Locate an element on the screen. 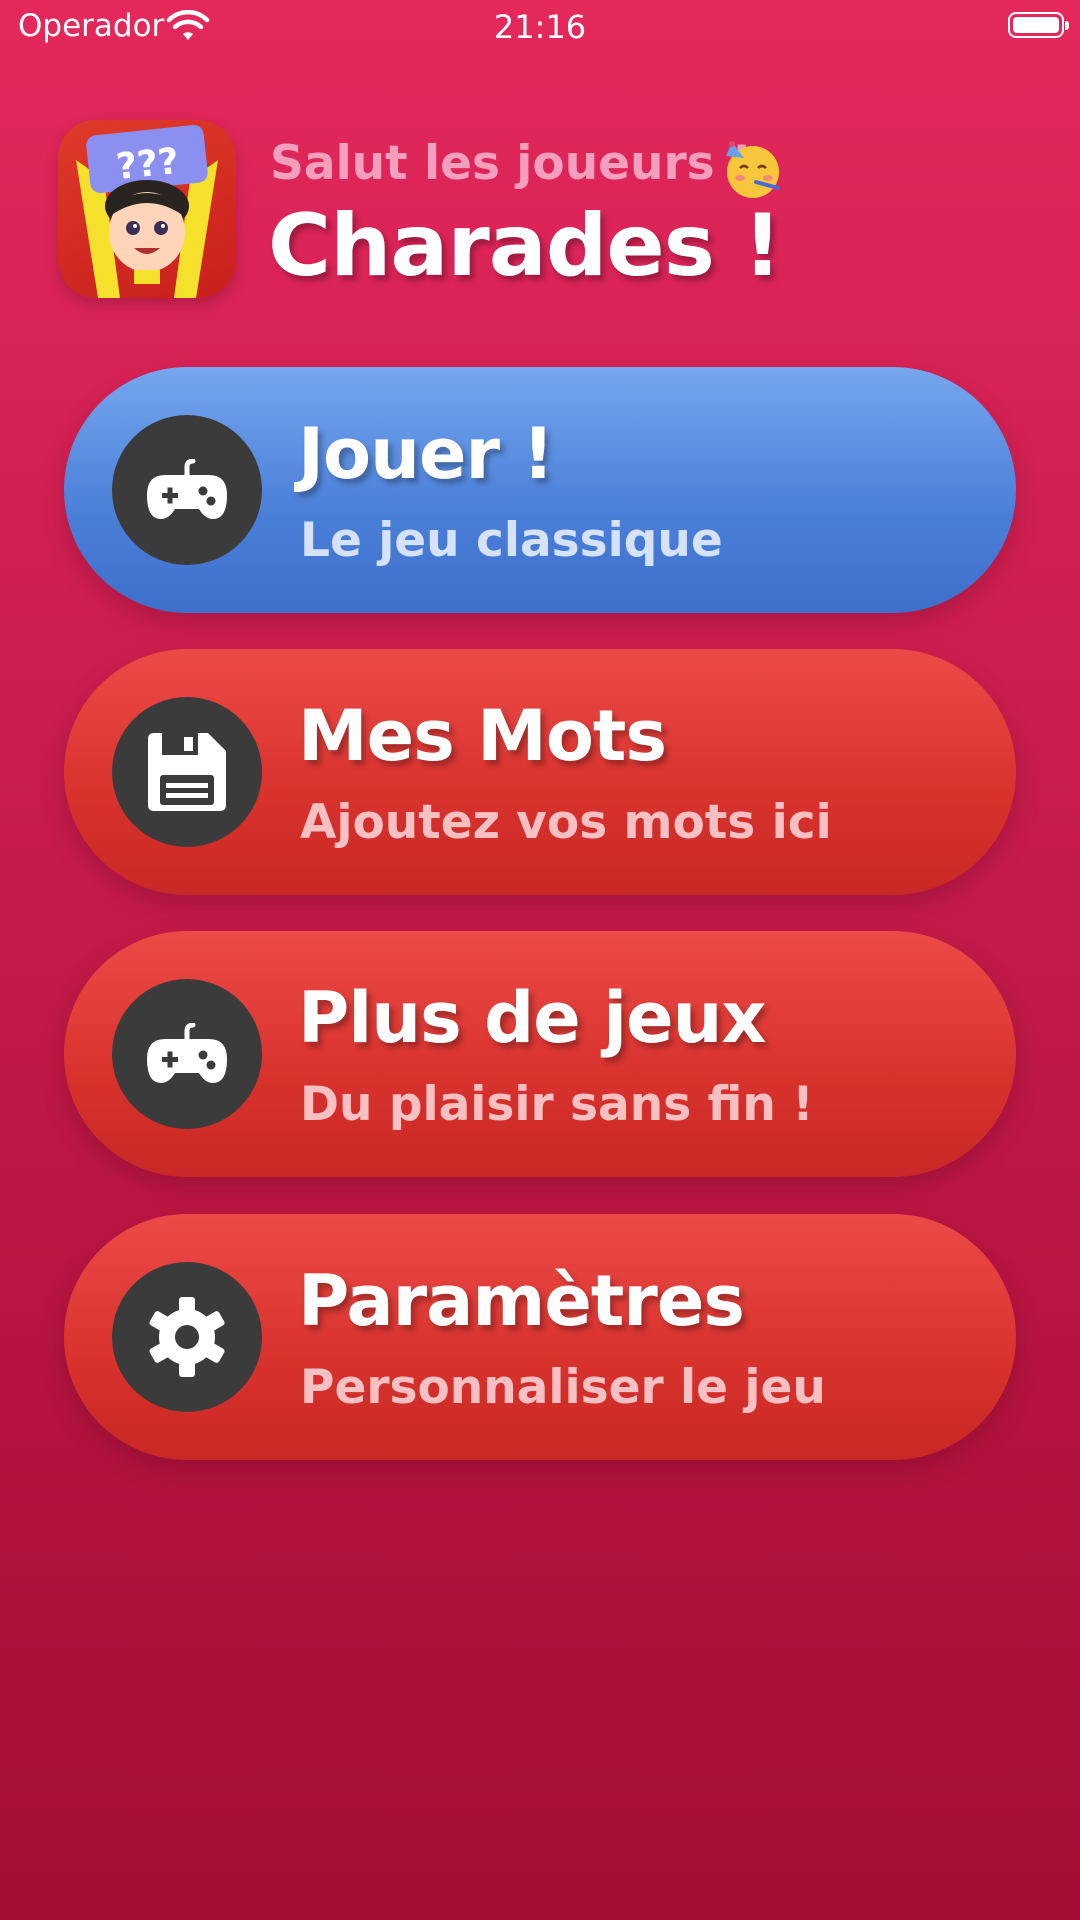  clock: 21:16 is located at coordinates (540, 27).